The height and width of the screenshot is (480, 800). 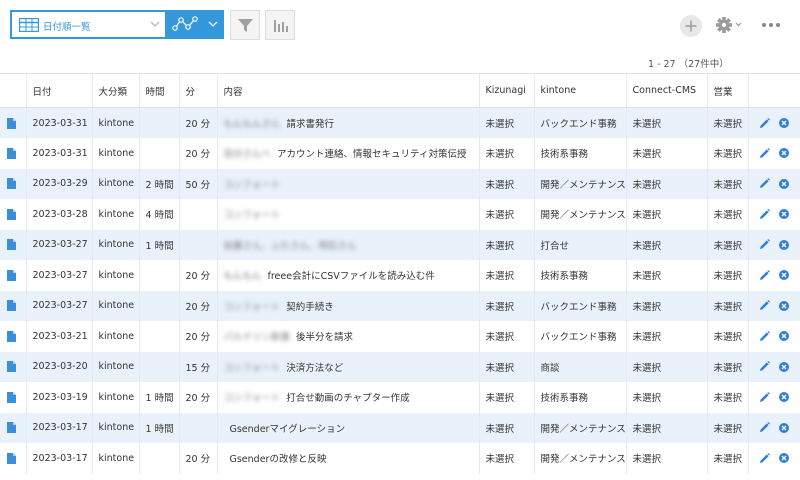 I want to click on content-cell: Gsenderの改修と反映, so click(x=348, y=458).